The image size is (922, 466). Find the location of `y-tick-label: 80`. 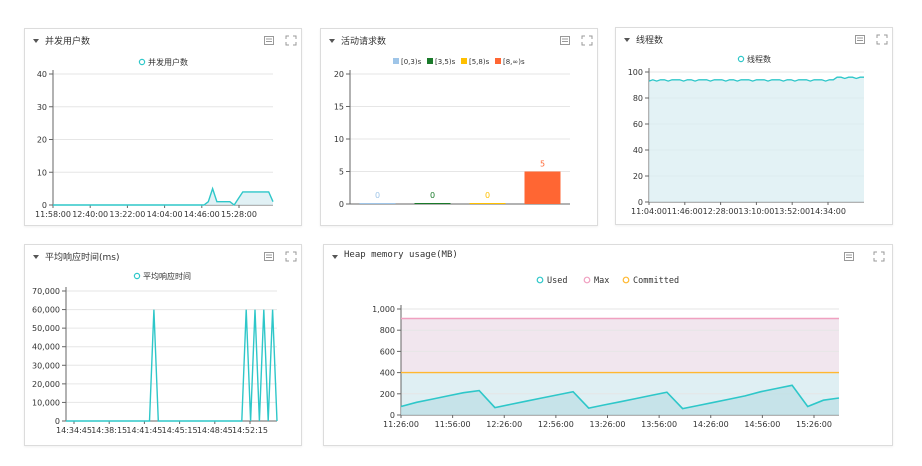

y-tick-label: 80 is located at coordinates (638, 98).